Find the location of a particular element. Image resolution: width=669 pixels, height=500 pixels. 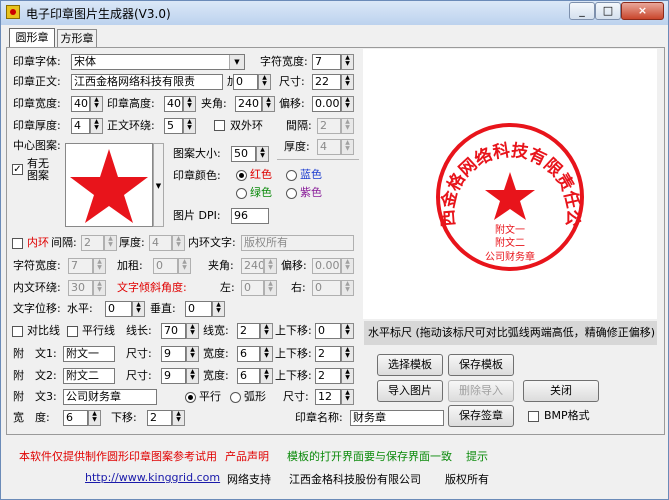

double-ring-label: 双外环 is located at coordinates (246, 125).